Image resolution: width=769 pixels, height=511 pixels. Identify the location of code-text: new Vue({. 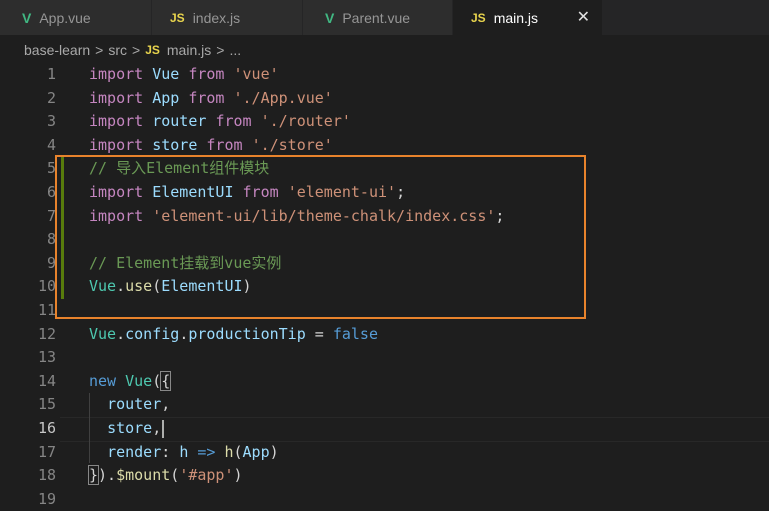
(130, 380).